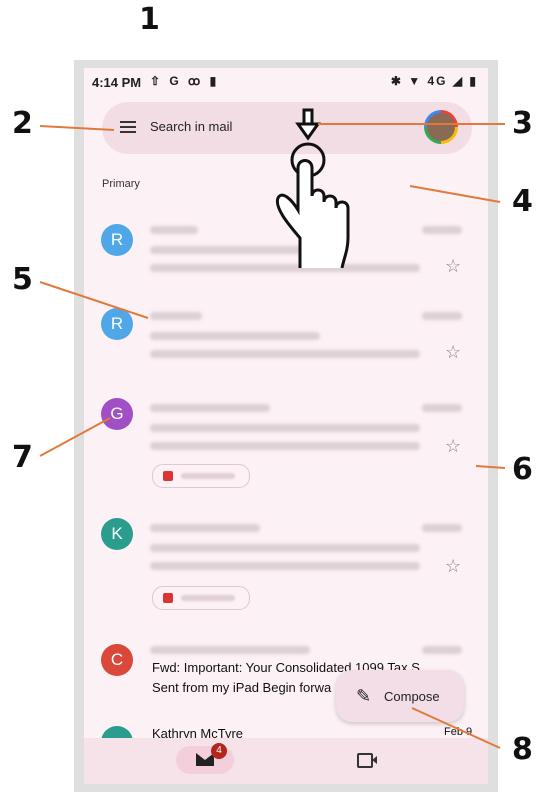 This screenshot has height=792, width=539. Describe the element at coordinates (22, 279) in the screenshot. I see `callout-5: 5` at that location.